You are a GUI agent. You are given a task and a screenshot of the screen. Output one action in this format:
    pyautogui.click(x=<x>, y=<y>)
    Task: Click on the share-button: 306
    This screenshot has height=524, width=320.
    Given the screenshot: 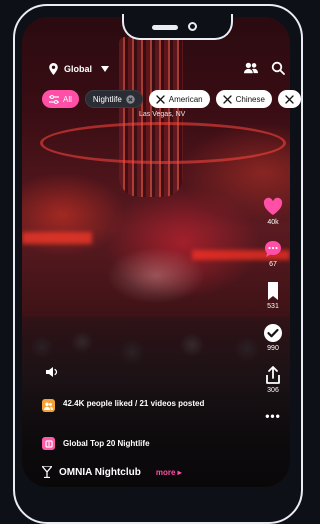 What is the action you would take?
    pyautogui.click(x=273, y=379)
    